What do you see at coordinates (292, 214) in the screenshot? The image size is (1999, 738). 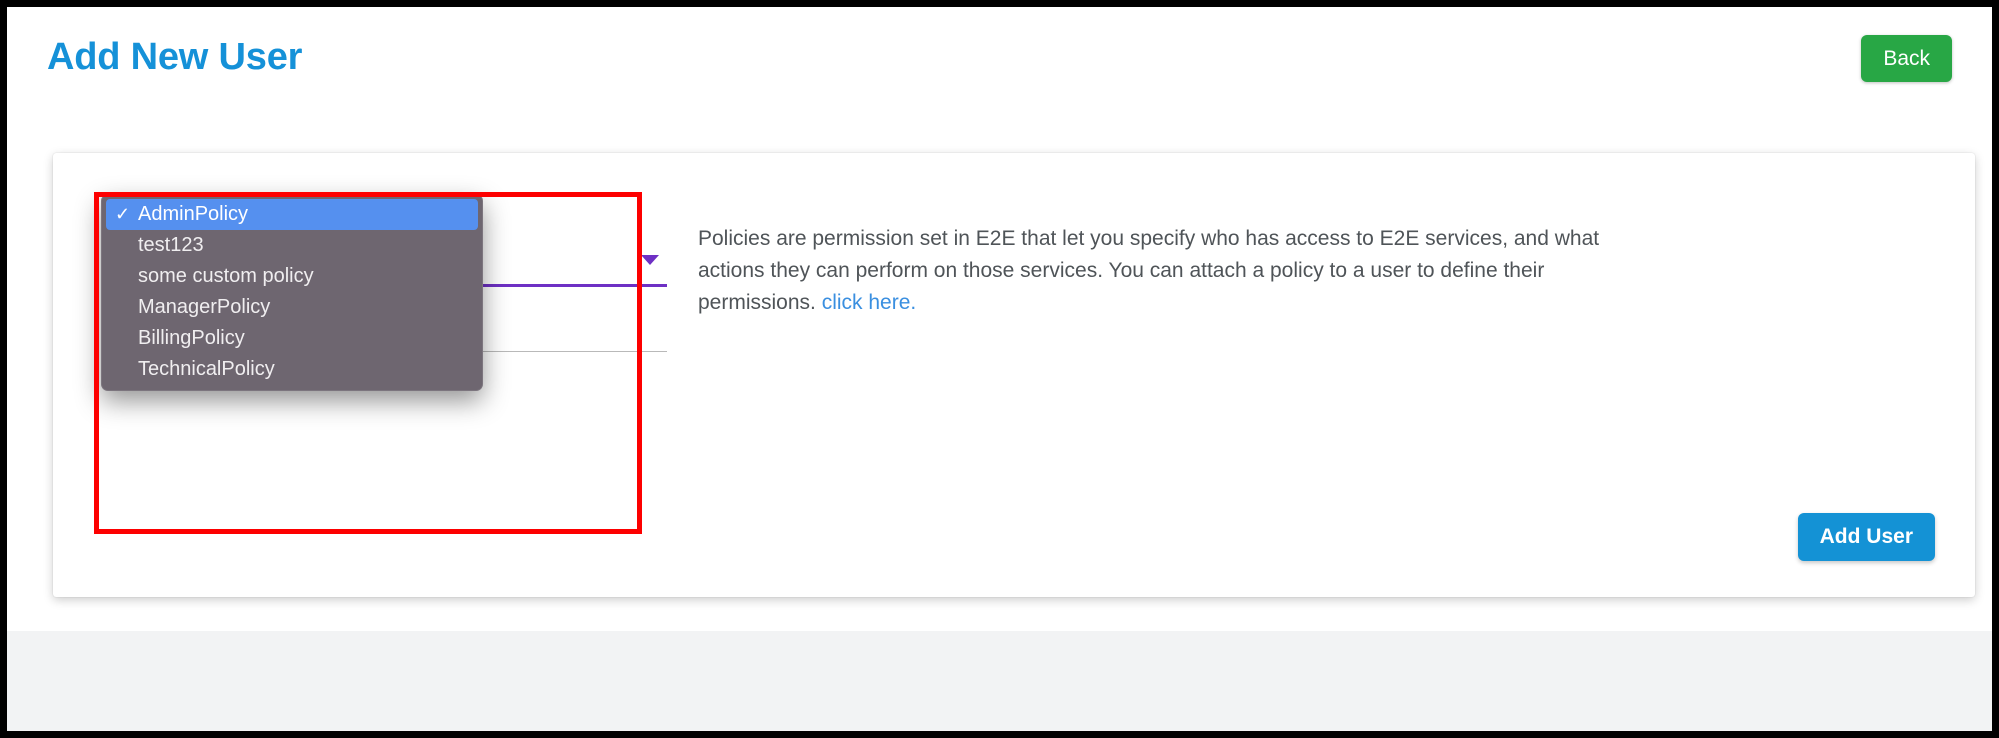 I see `menu-item-admin-policy: ✓ AdminPolicy` at bounding box center [292, 214].